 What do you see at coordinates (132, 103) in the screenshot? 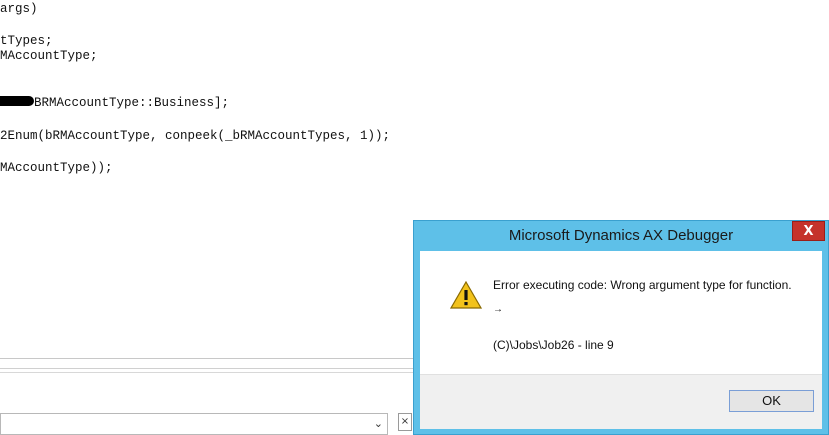
I see `code-line: BRMAccountType::Business];` at bounding box center [132, 103].